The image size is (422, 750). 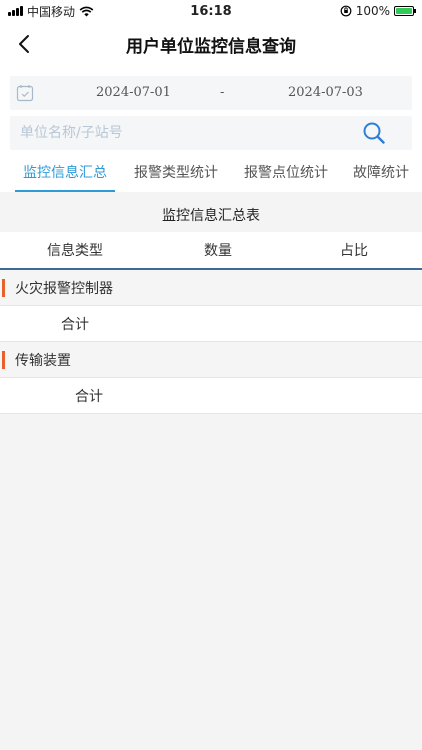 What do you see at coordinates (325, 92) in the screenshot?
I see `end-date: 2024-07-03` at bounding box center [325, 92].